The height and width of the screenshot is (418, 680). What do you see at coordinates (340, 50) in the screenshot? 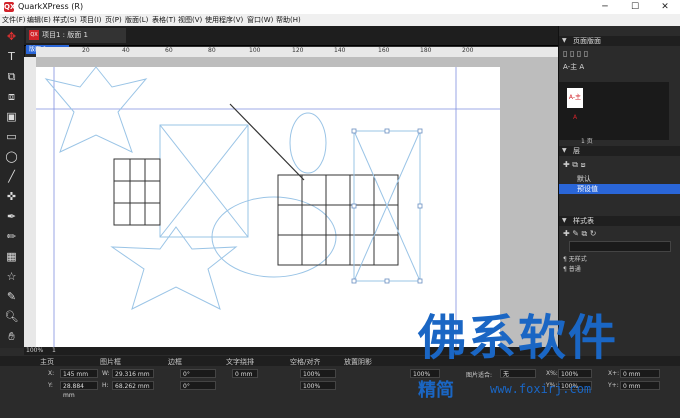
I see `ruler-tick-label: 140` at bounding box center [340, 50].